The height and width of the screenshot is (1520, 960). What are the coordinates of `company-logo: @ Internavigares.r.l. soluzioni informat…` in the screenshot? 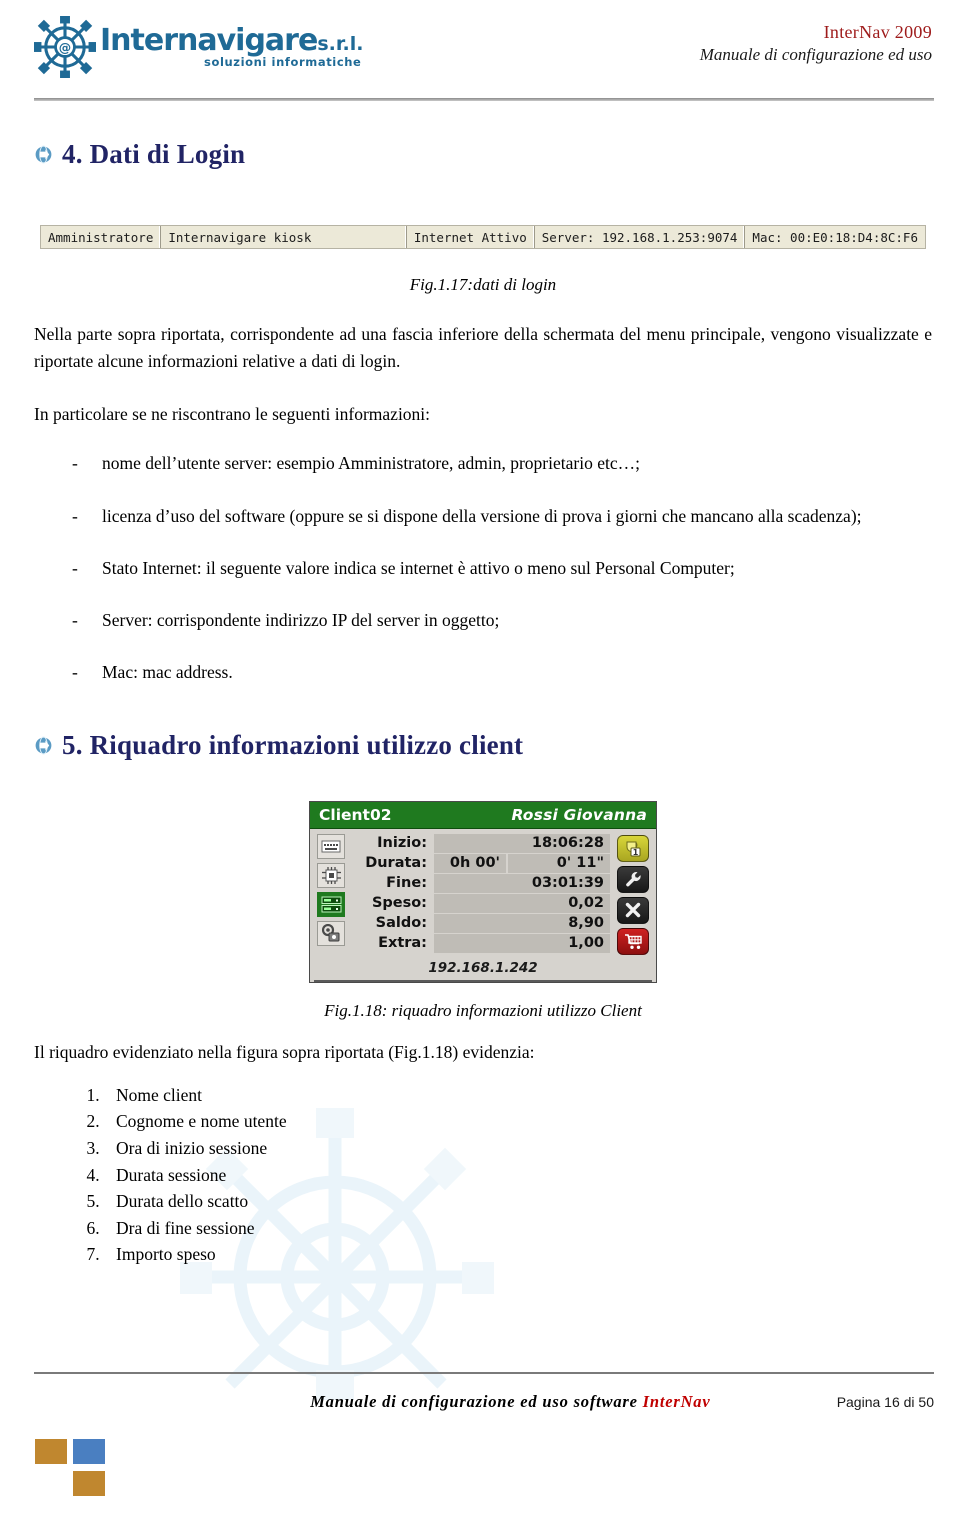 It's located at (198, 47).